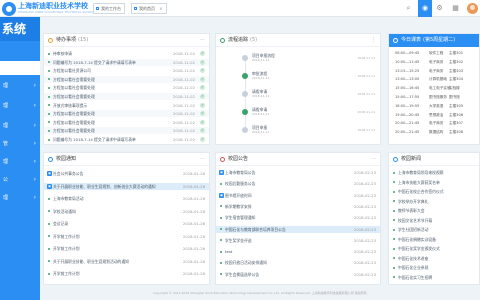 Image resolution: width=480 pixels, height=300 pixels. I want to click on news-row: 教师节表彰大会, so click(434, 210).